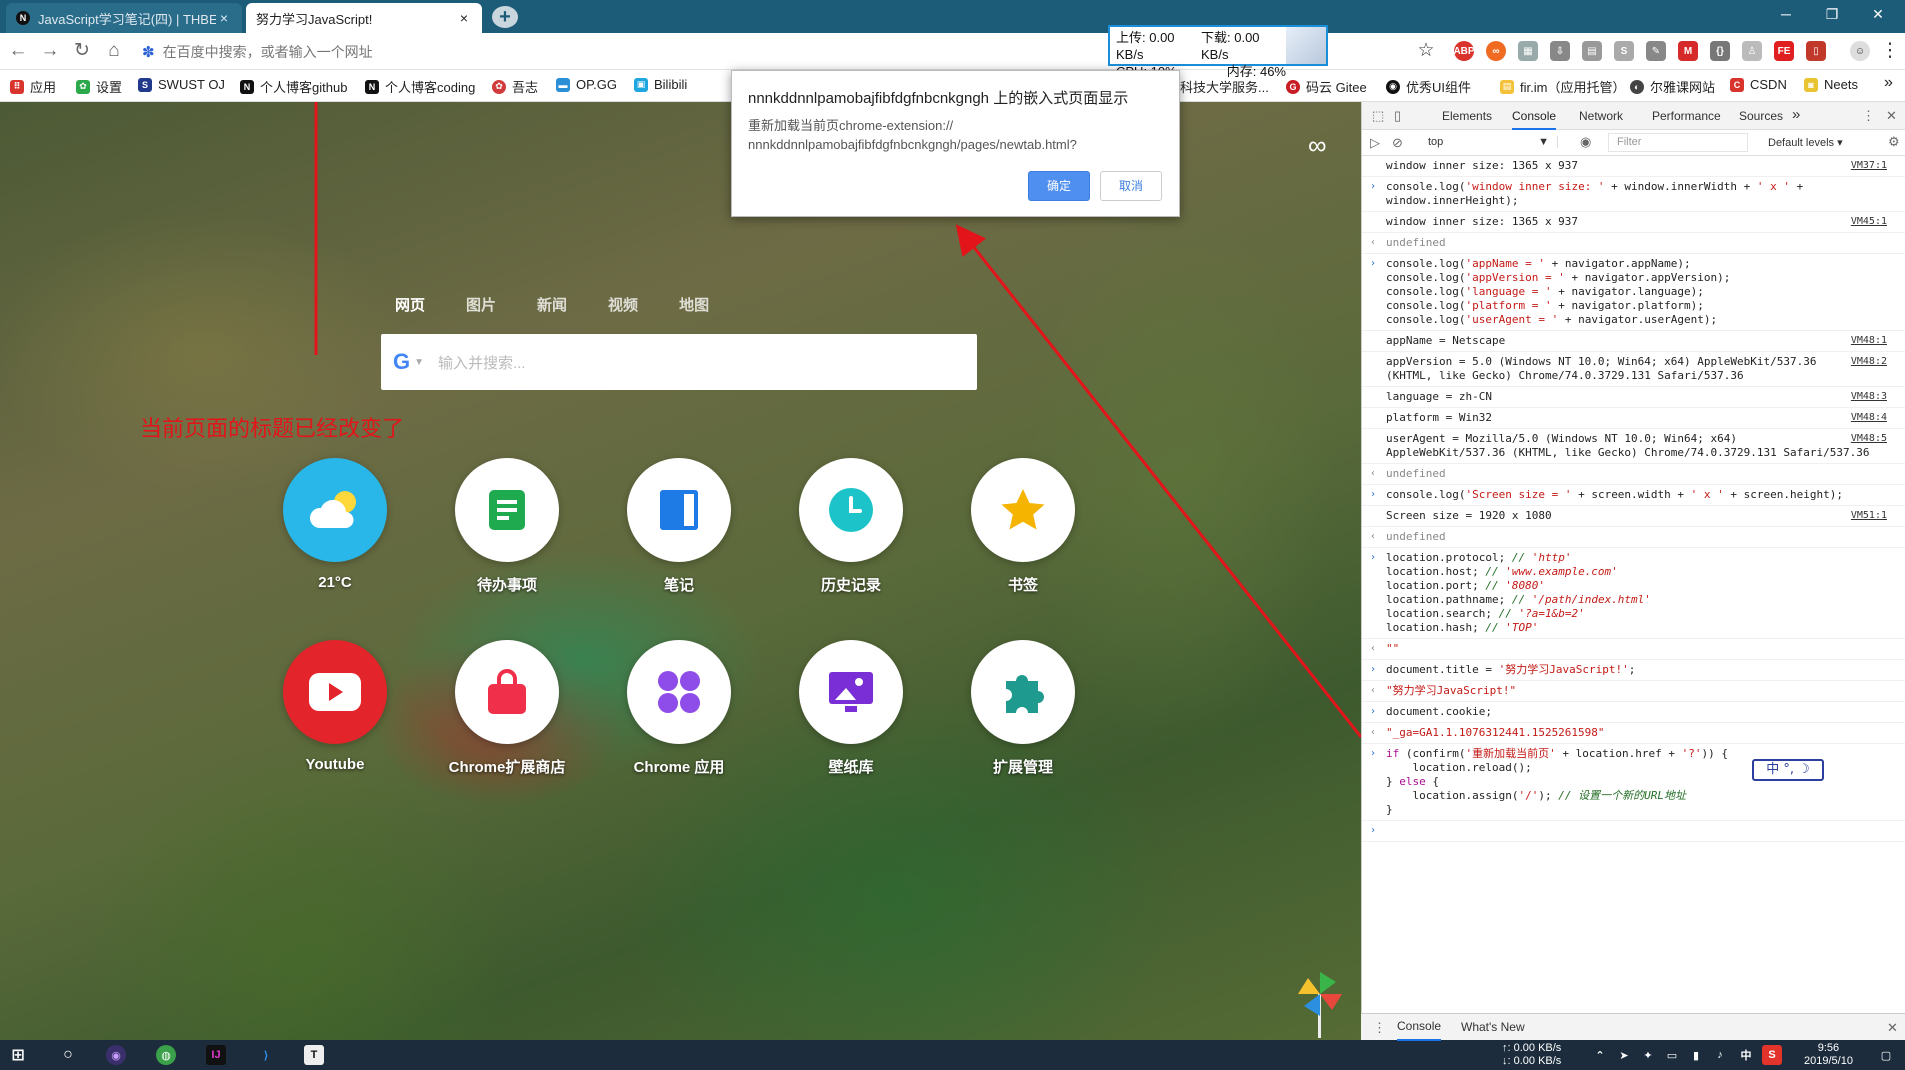 The width and height of the screenshot is (1905, 1070). I want to click on bookmark-erya: ◐ 尔雅课网站, so click(1672, 86).